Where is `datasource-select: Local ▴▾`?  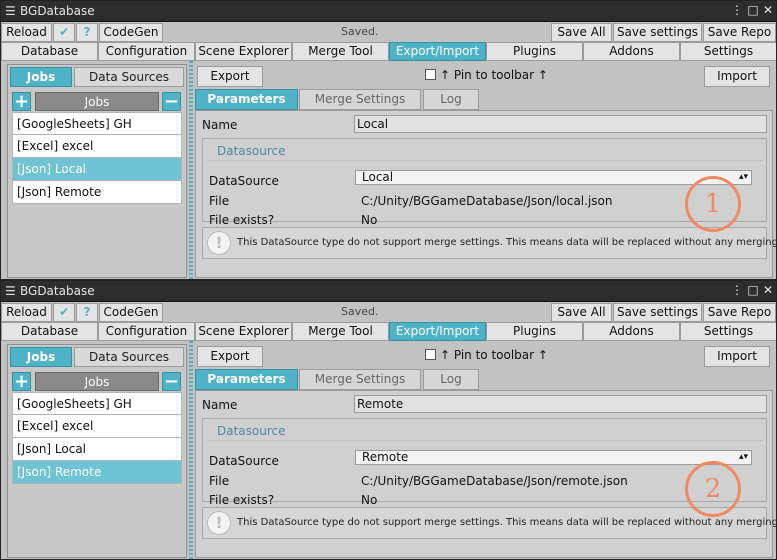 datasource-select: Local ▴▾ is located at coordinates (553, 177).